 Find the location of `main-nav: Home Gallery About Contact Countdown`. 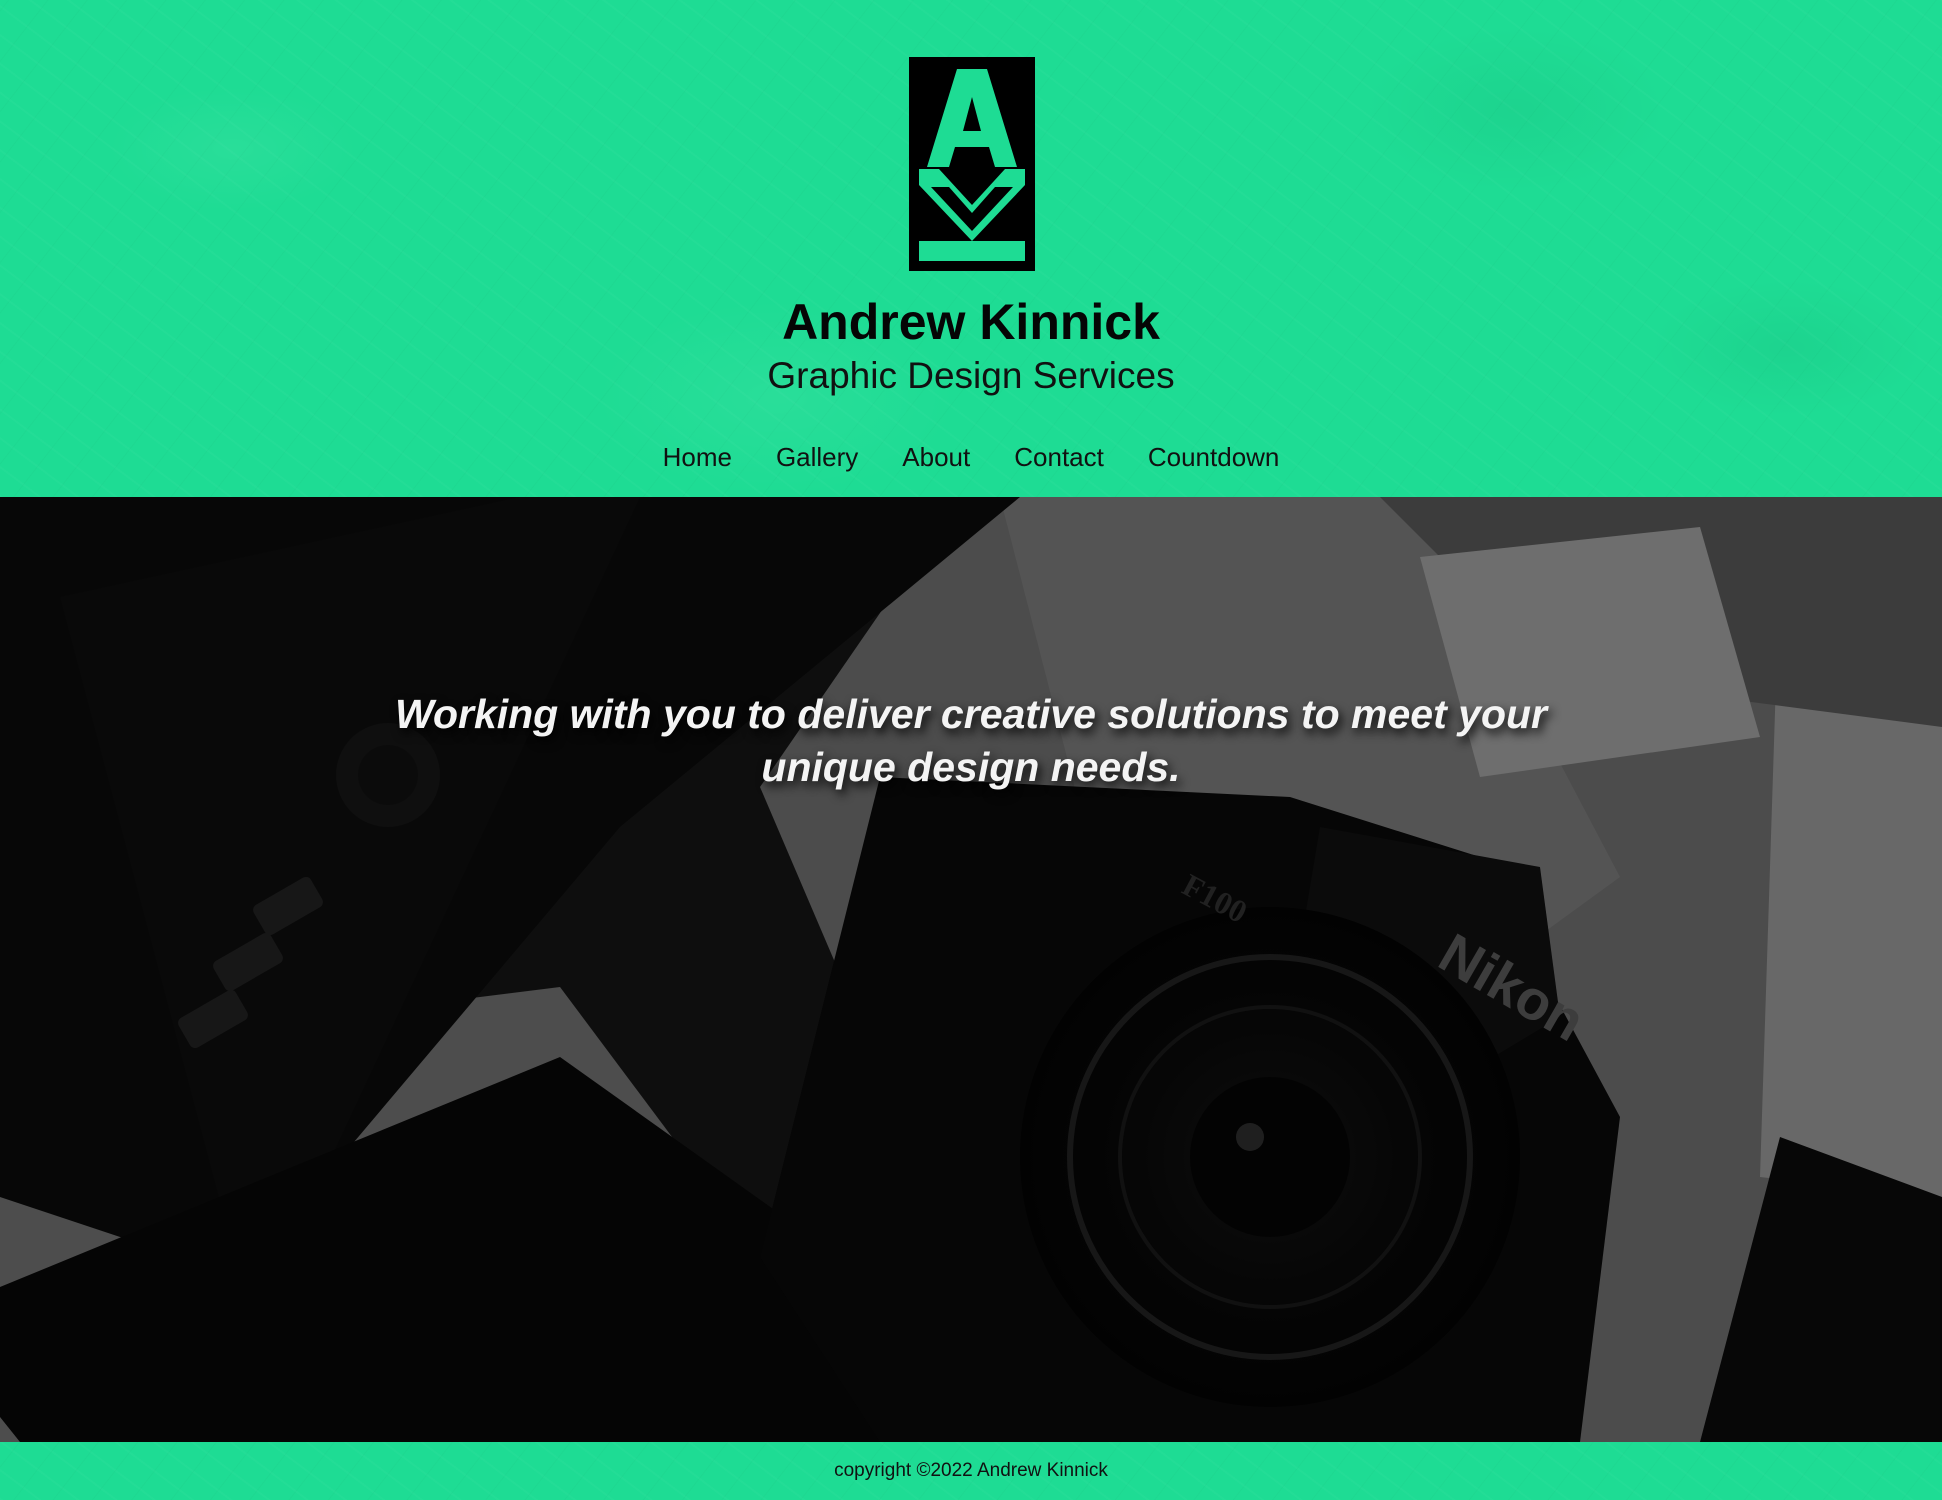

main-nav: Home Gallery About Contact Countdown is located at coordinates (971, 457).